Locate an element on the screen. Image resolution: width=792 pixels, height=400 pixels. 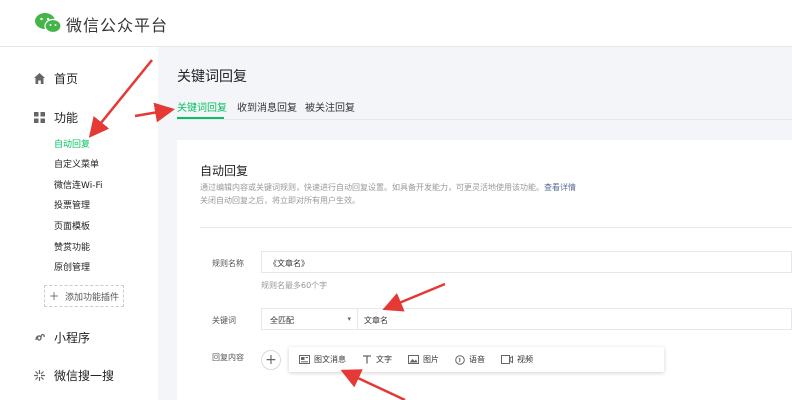
sidebar-item-label: 功能 is located at coordinates (66, 118).